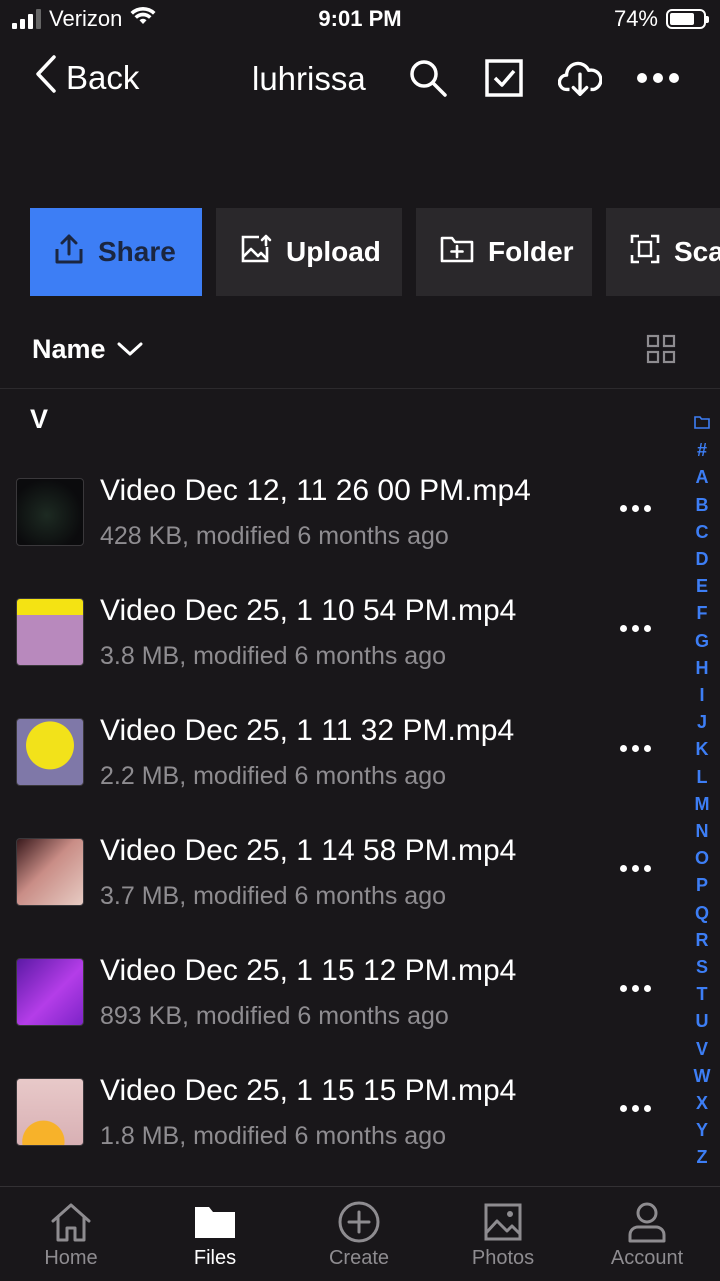 This screenshot has width=720, height=1281. I want to click on scan-label: Sca, so click(697, 251).